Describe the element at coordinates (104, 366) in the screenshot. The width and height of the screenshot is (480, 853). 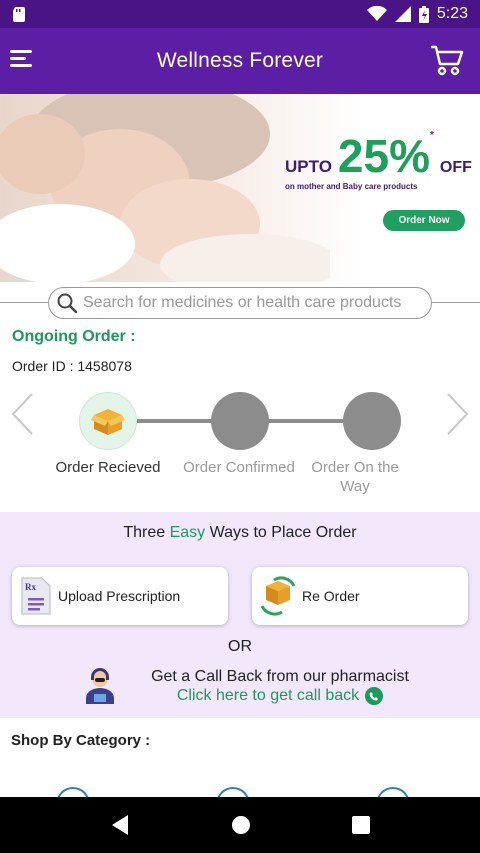
I see `order-id-value: 1458078` at that location.